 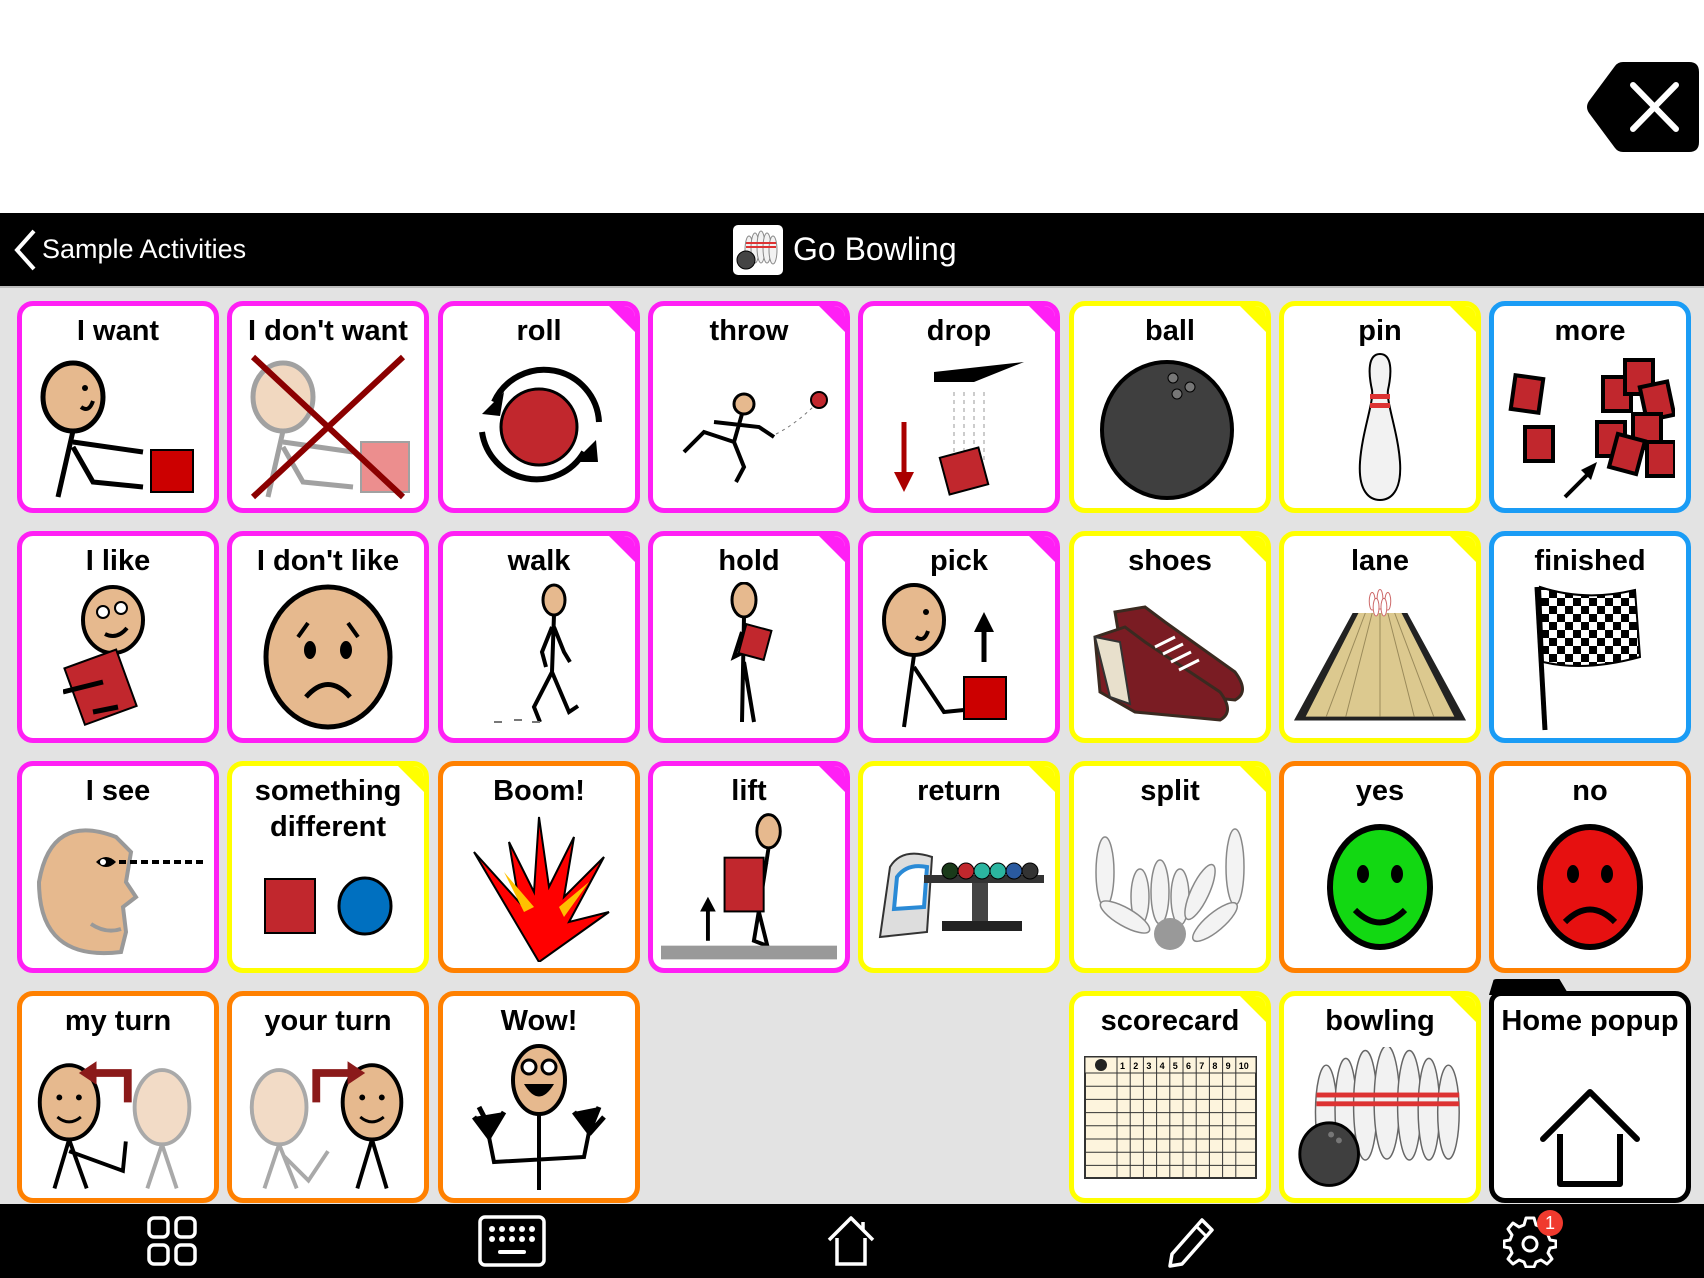 I want to click on delete-button, so click(x=1643, y=107).